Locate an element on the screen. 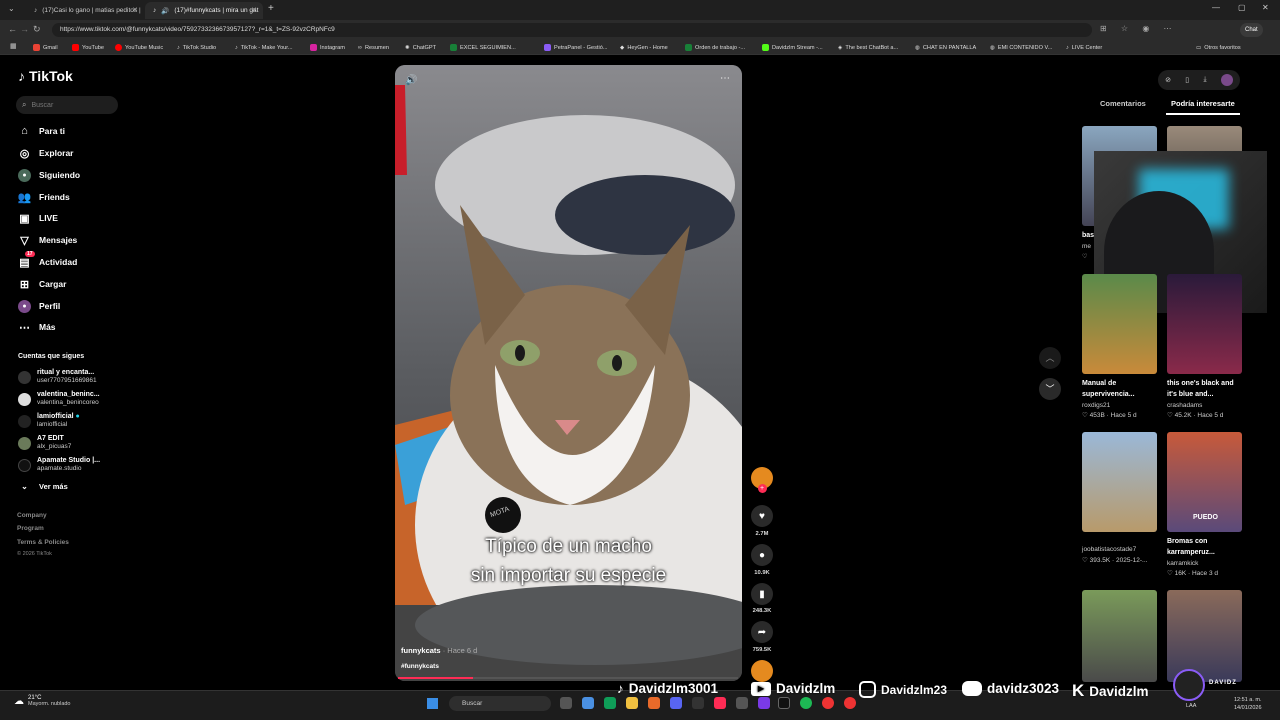  nav-friends: 👥 Friends is located at coordinates (44, 197).